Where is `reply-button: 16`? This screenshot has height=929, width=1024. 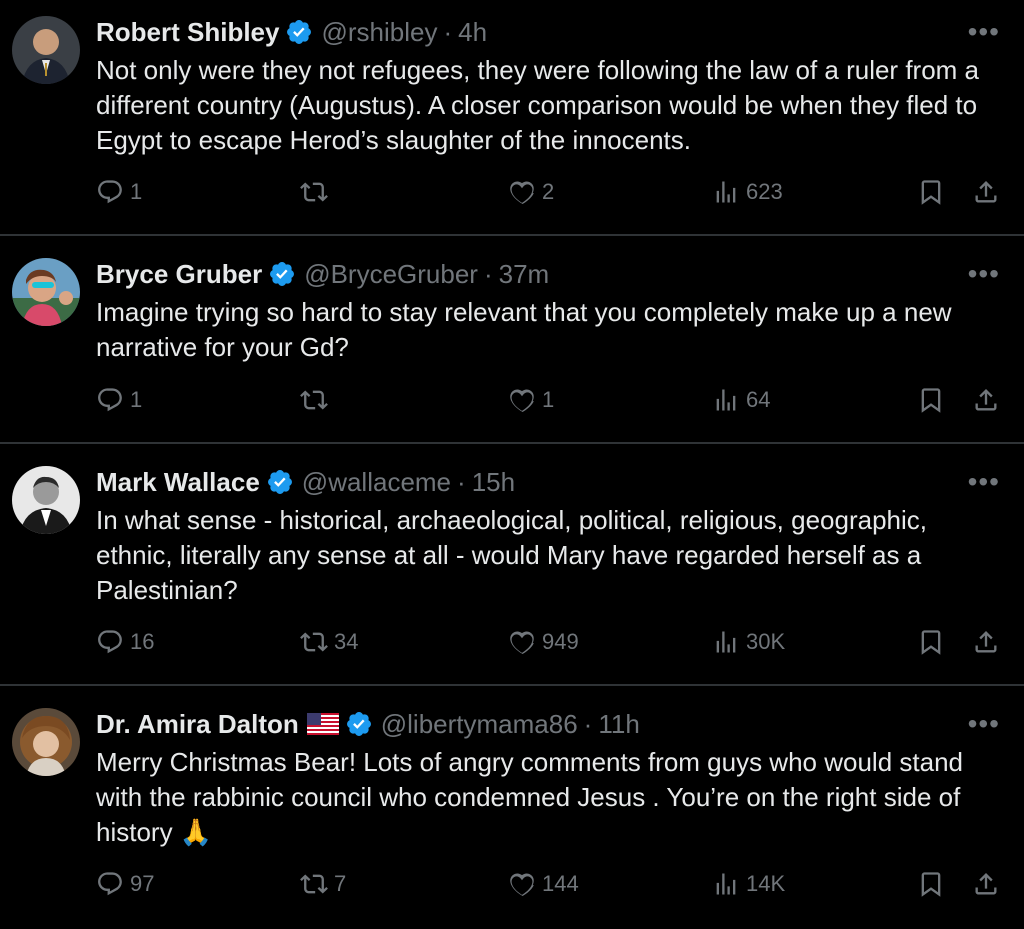 reply-button: 16 is located at coordinates (125, 642).